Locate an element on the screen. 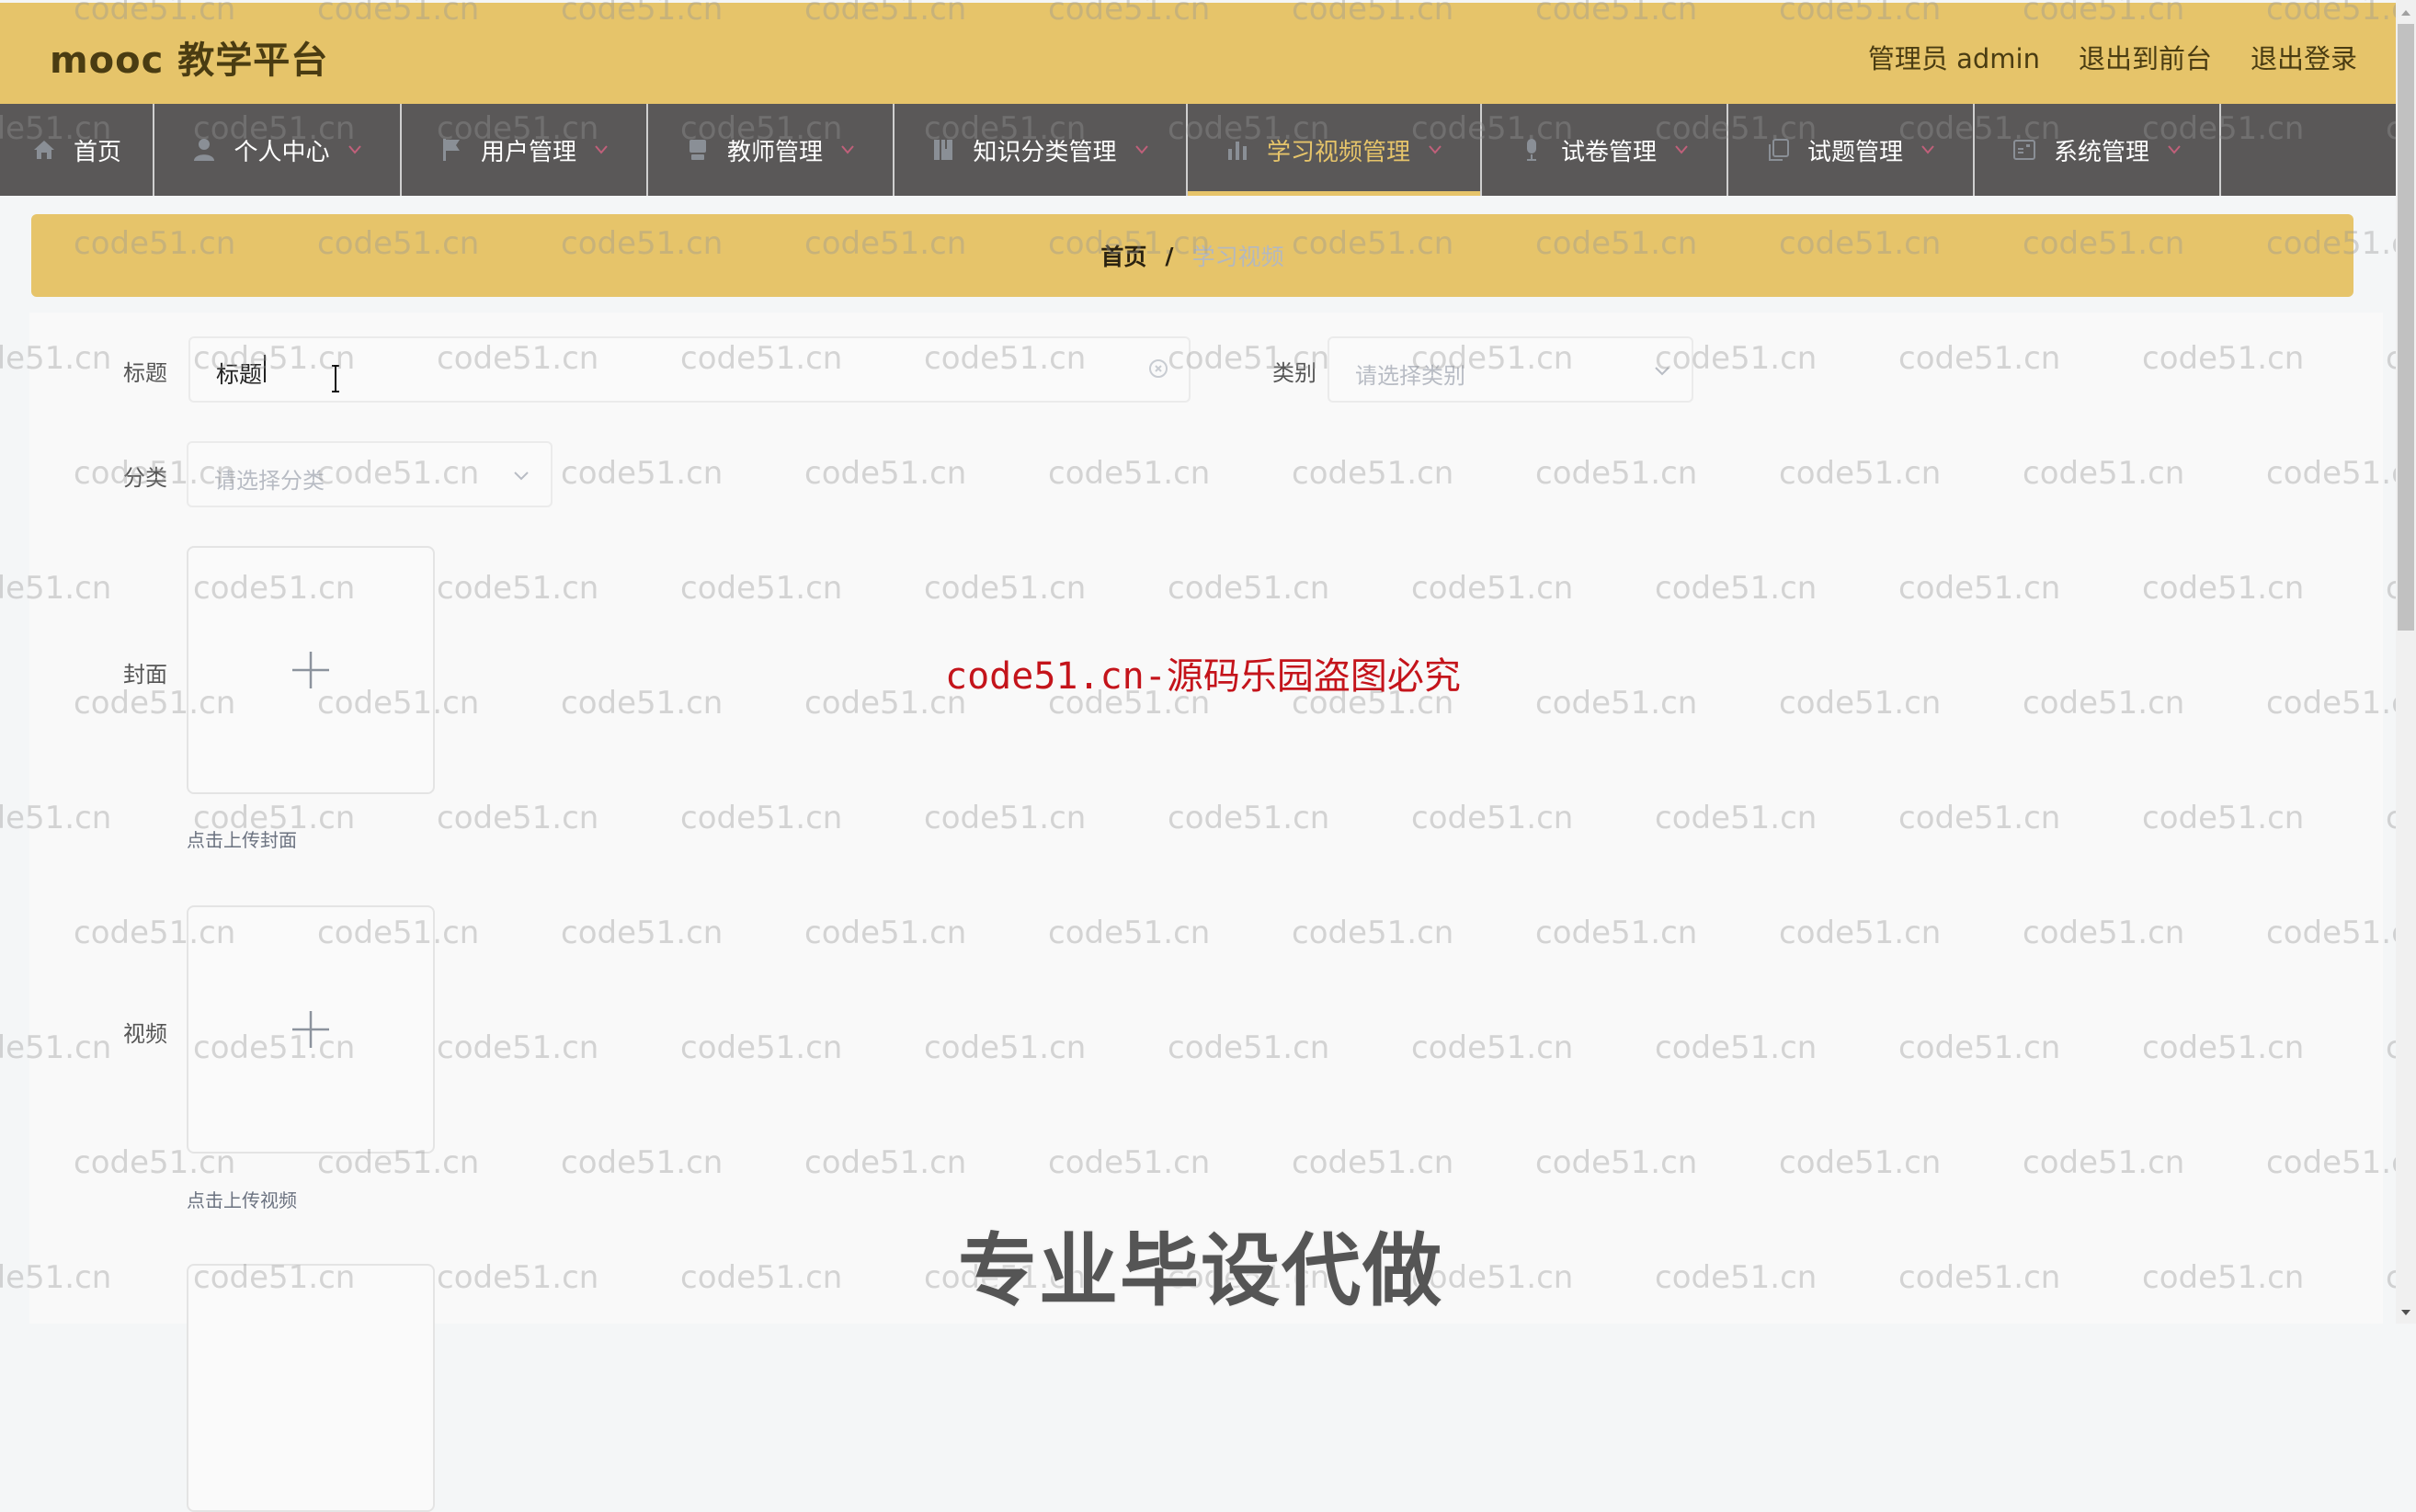 This screenshot has height=1512, width=2416. nav-label: 用户管理 is located at coordinates (528, 152).